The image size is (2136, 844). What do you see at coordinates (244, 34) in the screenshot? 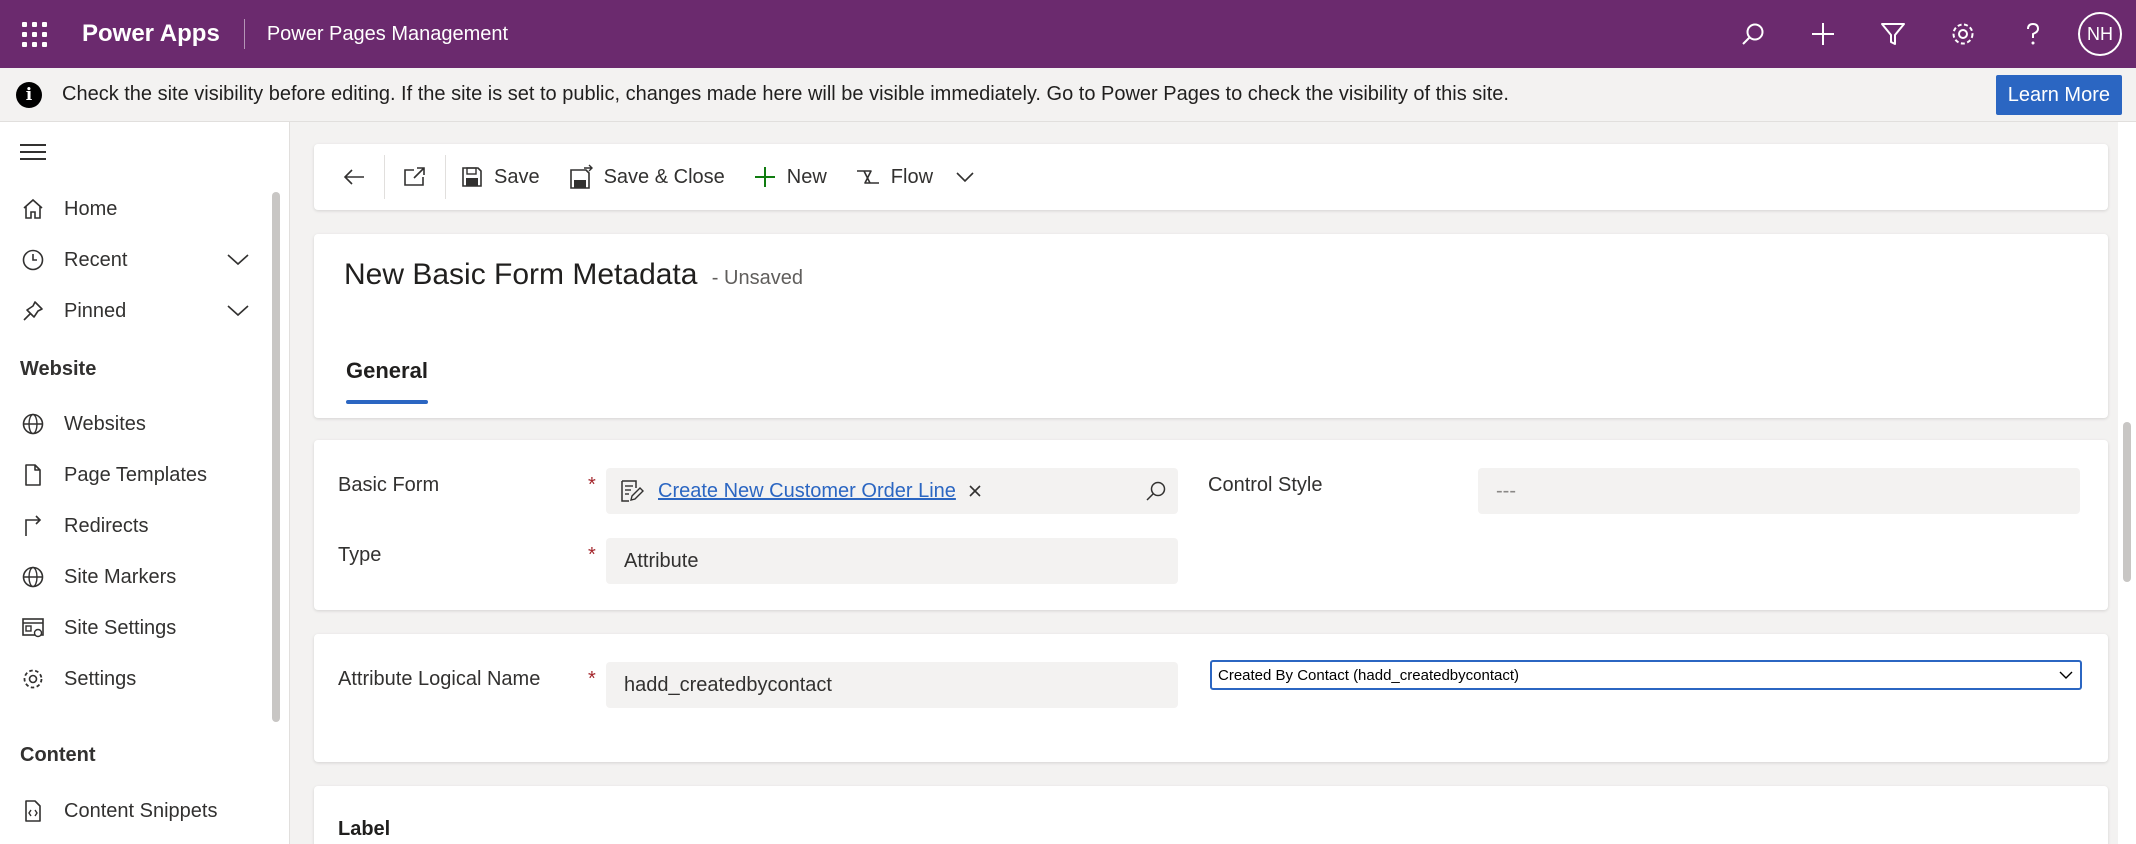
I see `divider` at bounding box center [244, 34].